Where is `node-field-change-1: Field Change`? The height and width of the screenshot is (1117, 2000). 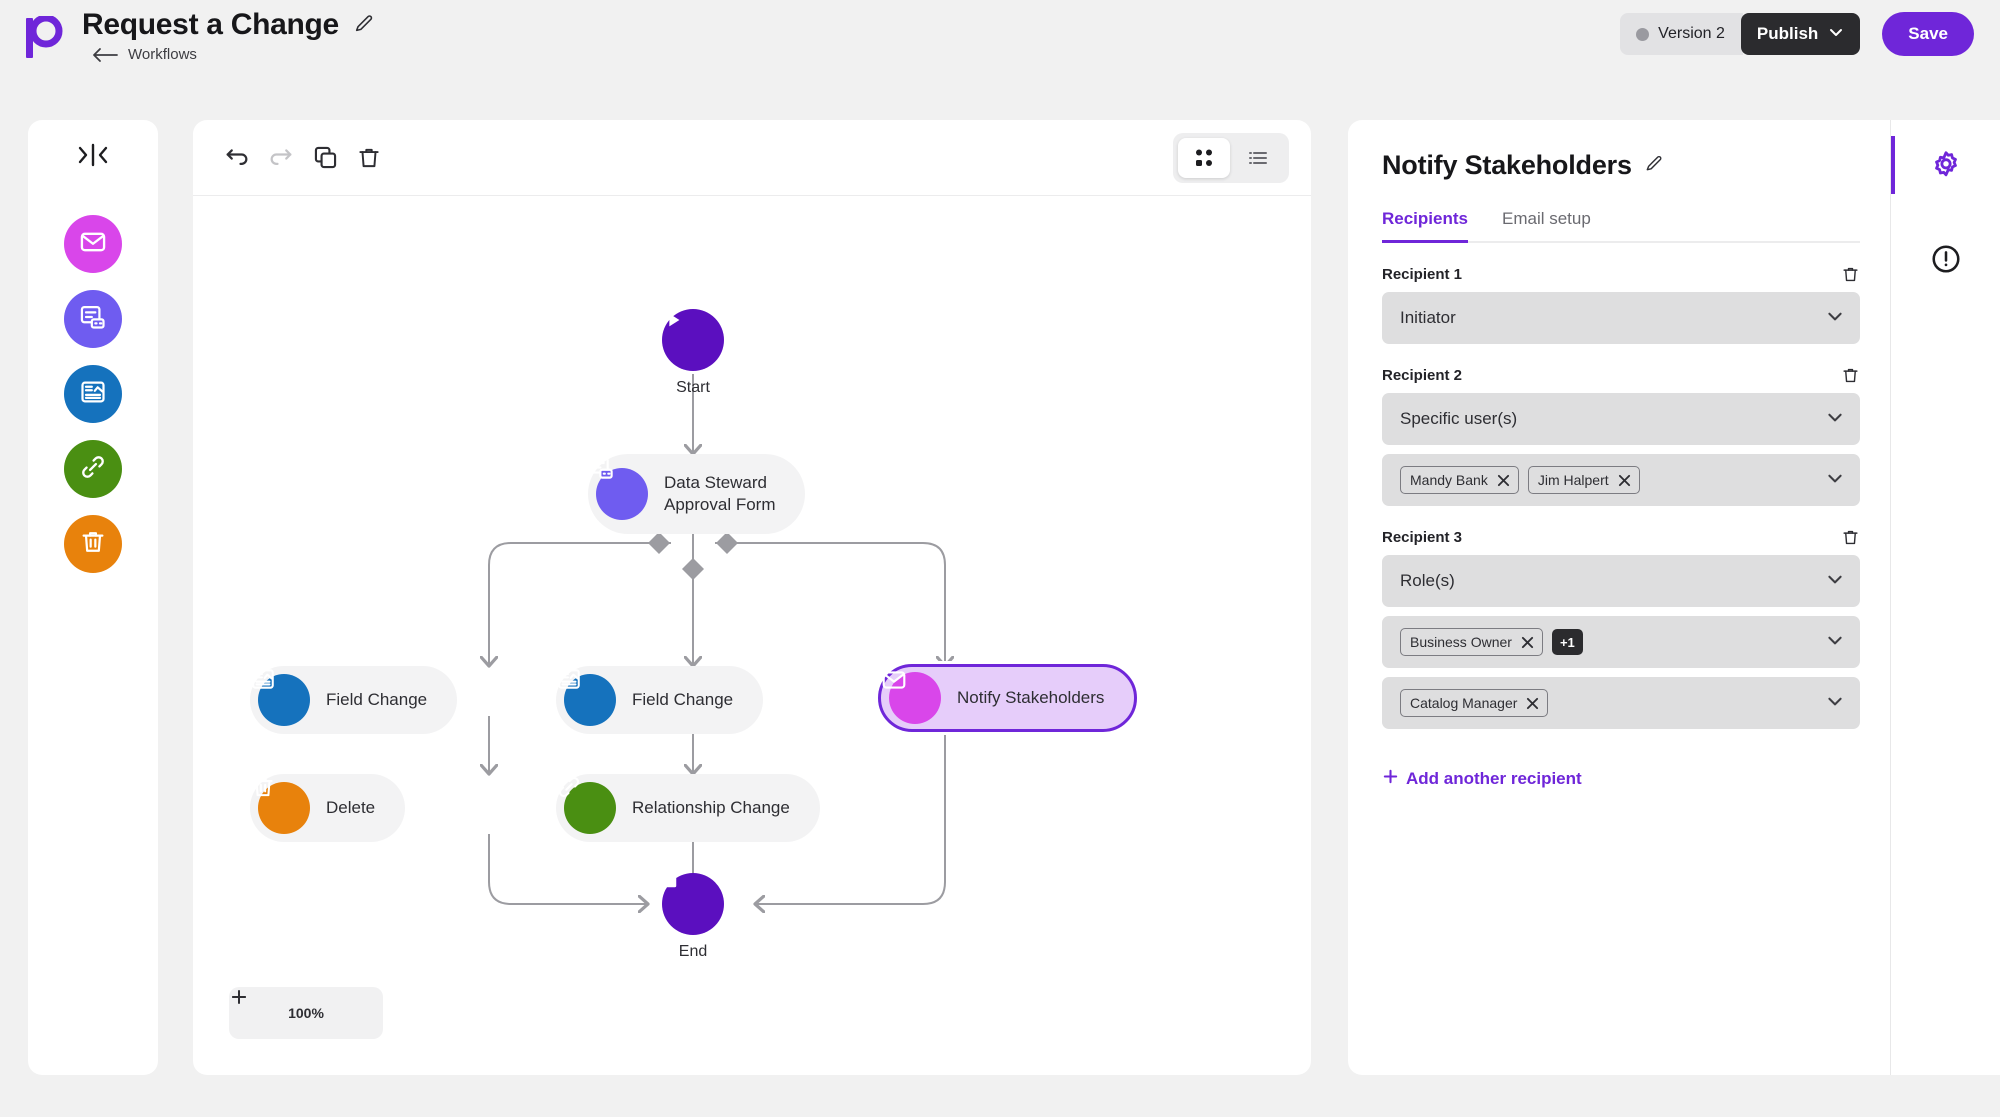
node-field-change-1: Field Change is located at coordinates (354, 700).